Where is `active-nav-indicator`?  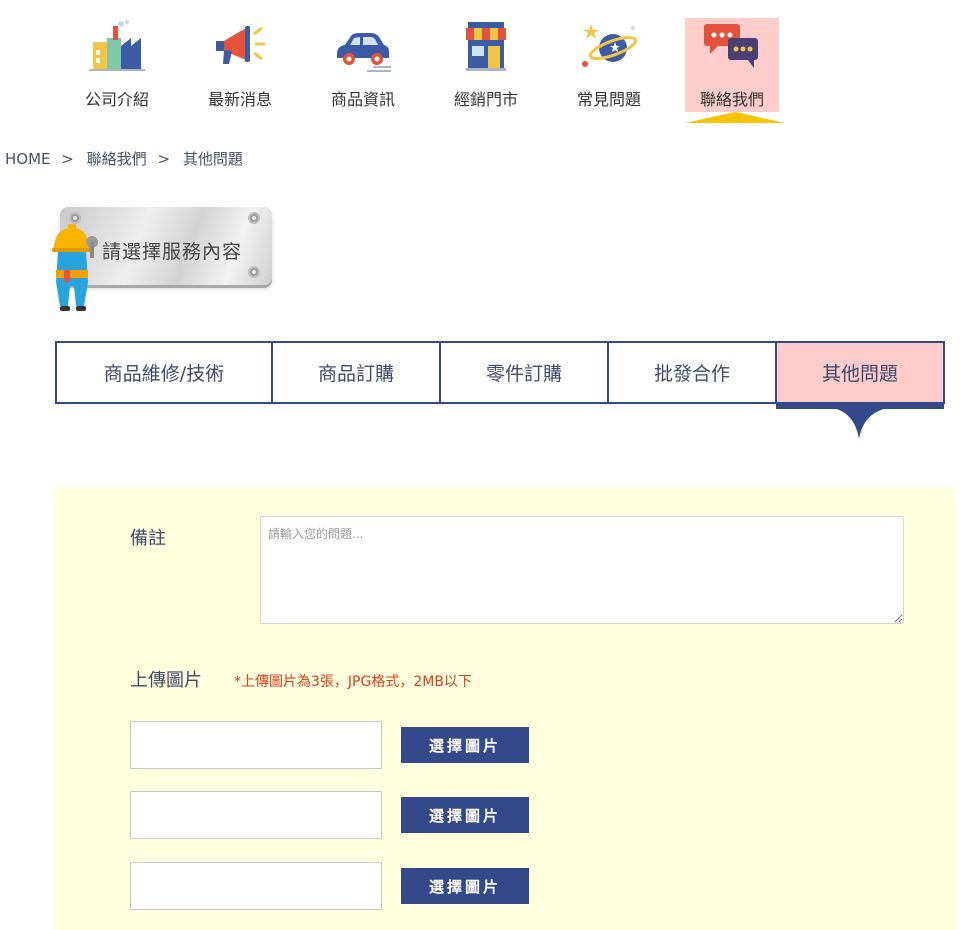 active-nav-indicator is located at coordinates (735, 117).